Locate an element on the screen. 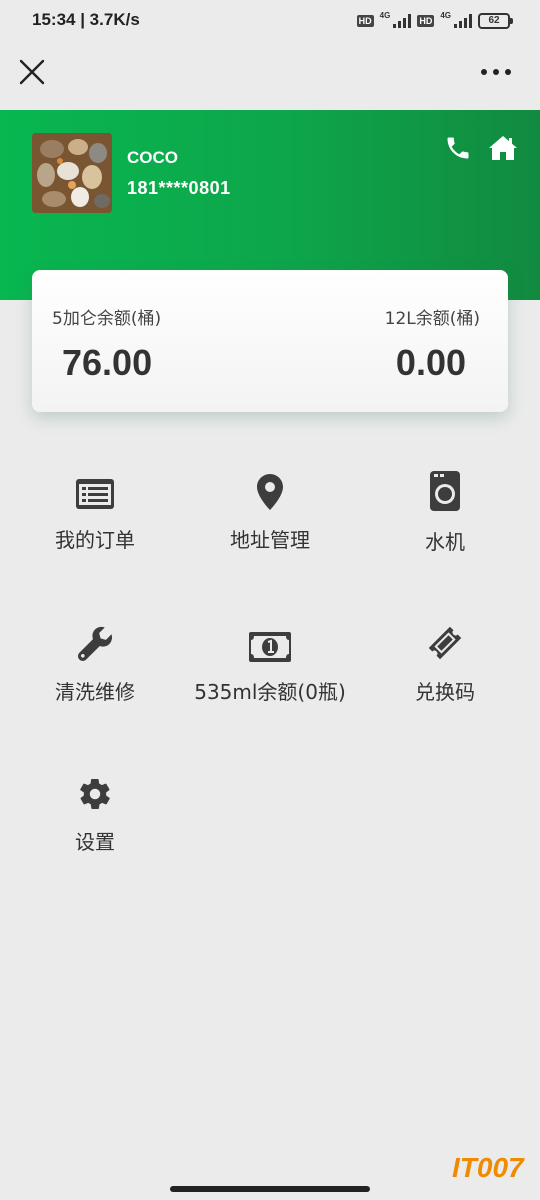 The width and height of the screenshot is (540, 1200). menu-label: 地址管理 is located at coordinates (270, 540).